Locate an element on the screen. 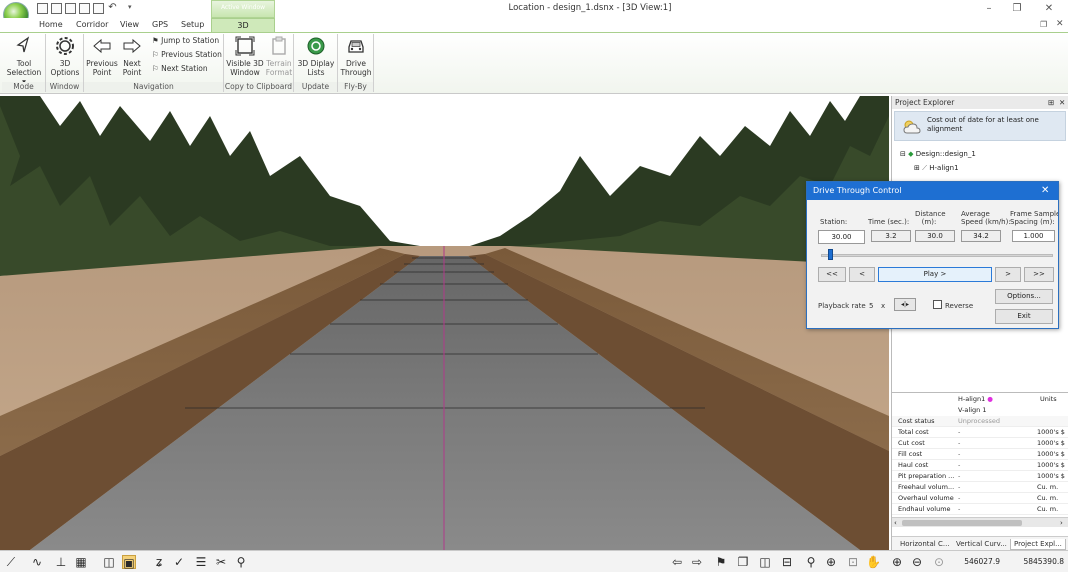  previous-station-button: ⚐ Previous Station is located at coordinates (188, 55).